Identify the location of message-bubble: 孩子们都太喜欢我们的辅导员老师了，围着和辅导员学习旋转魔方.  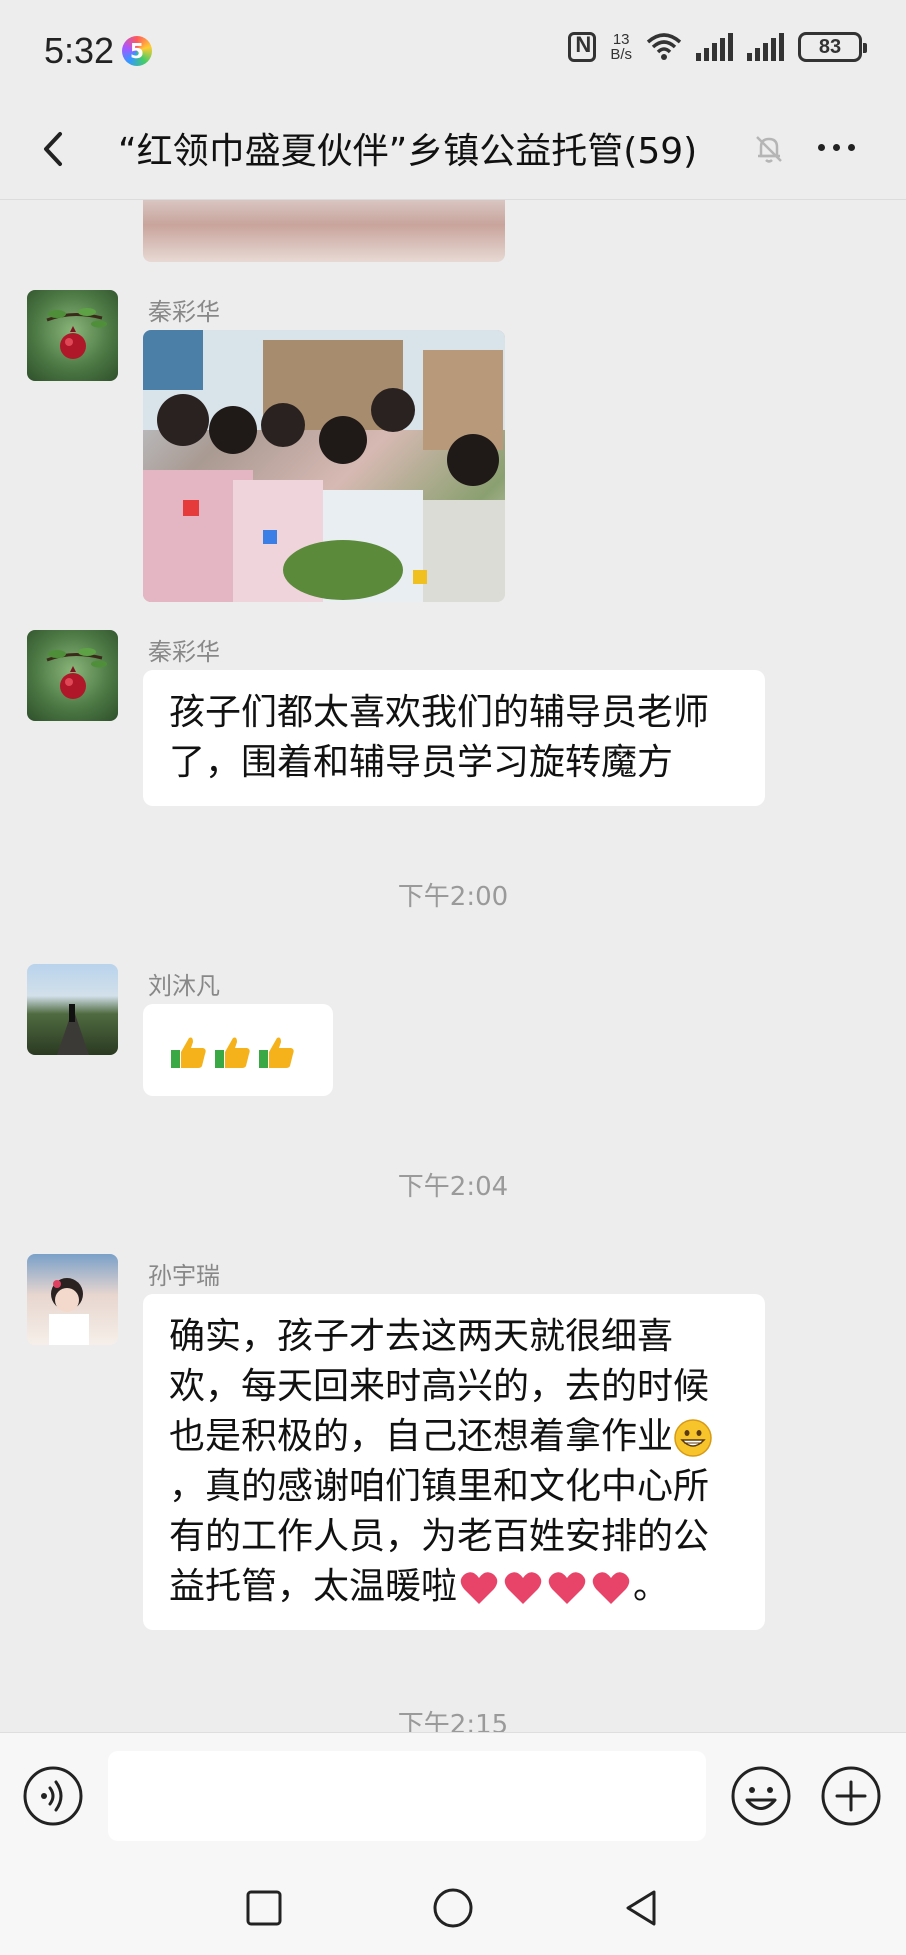
(454, 738).